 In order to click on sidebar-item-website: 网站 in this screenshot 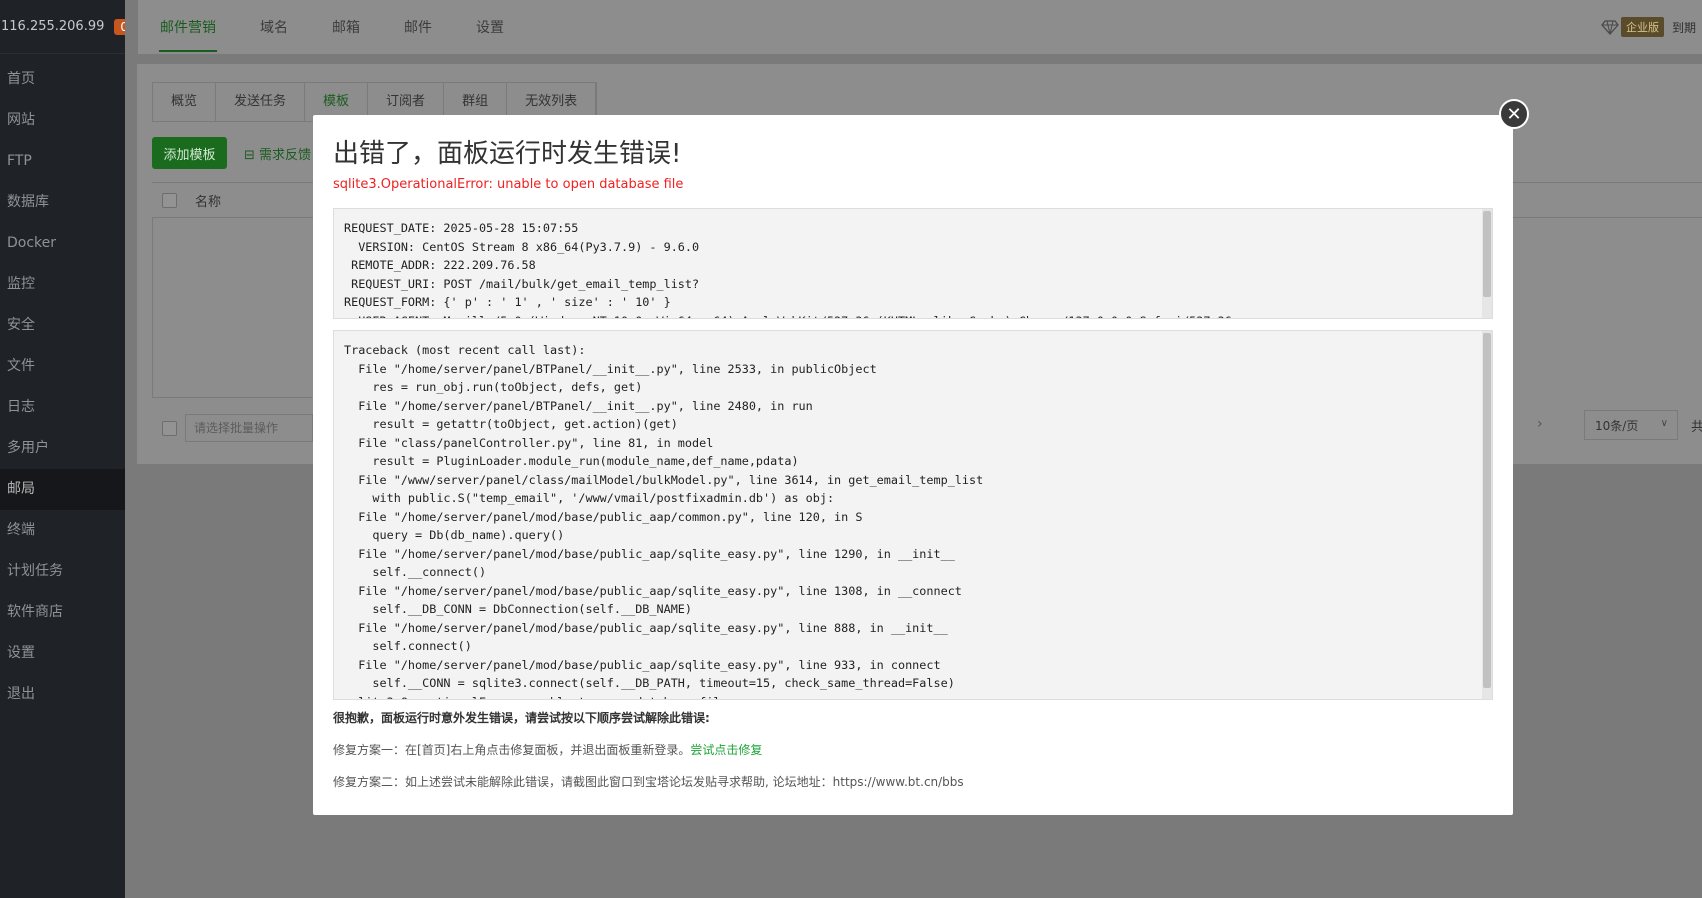, I will do `click(62, 120)`.